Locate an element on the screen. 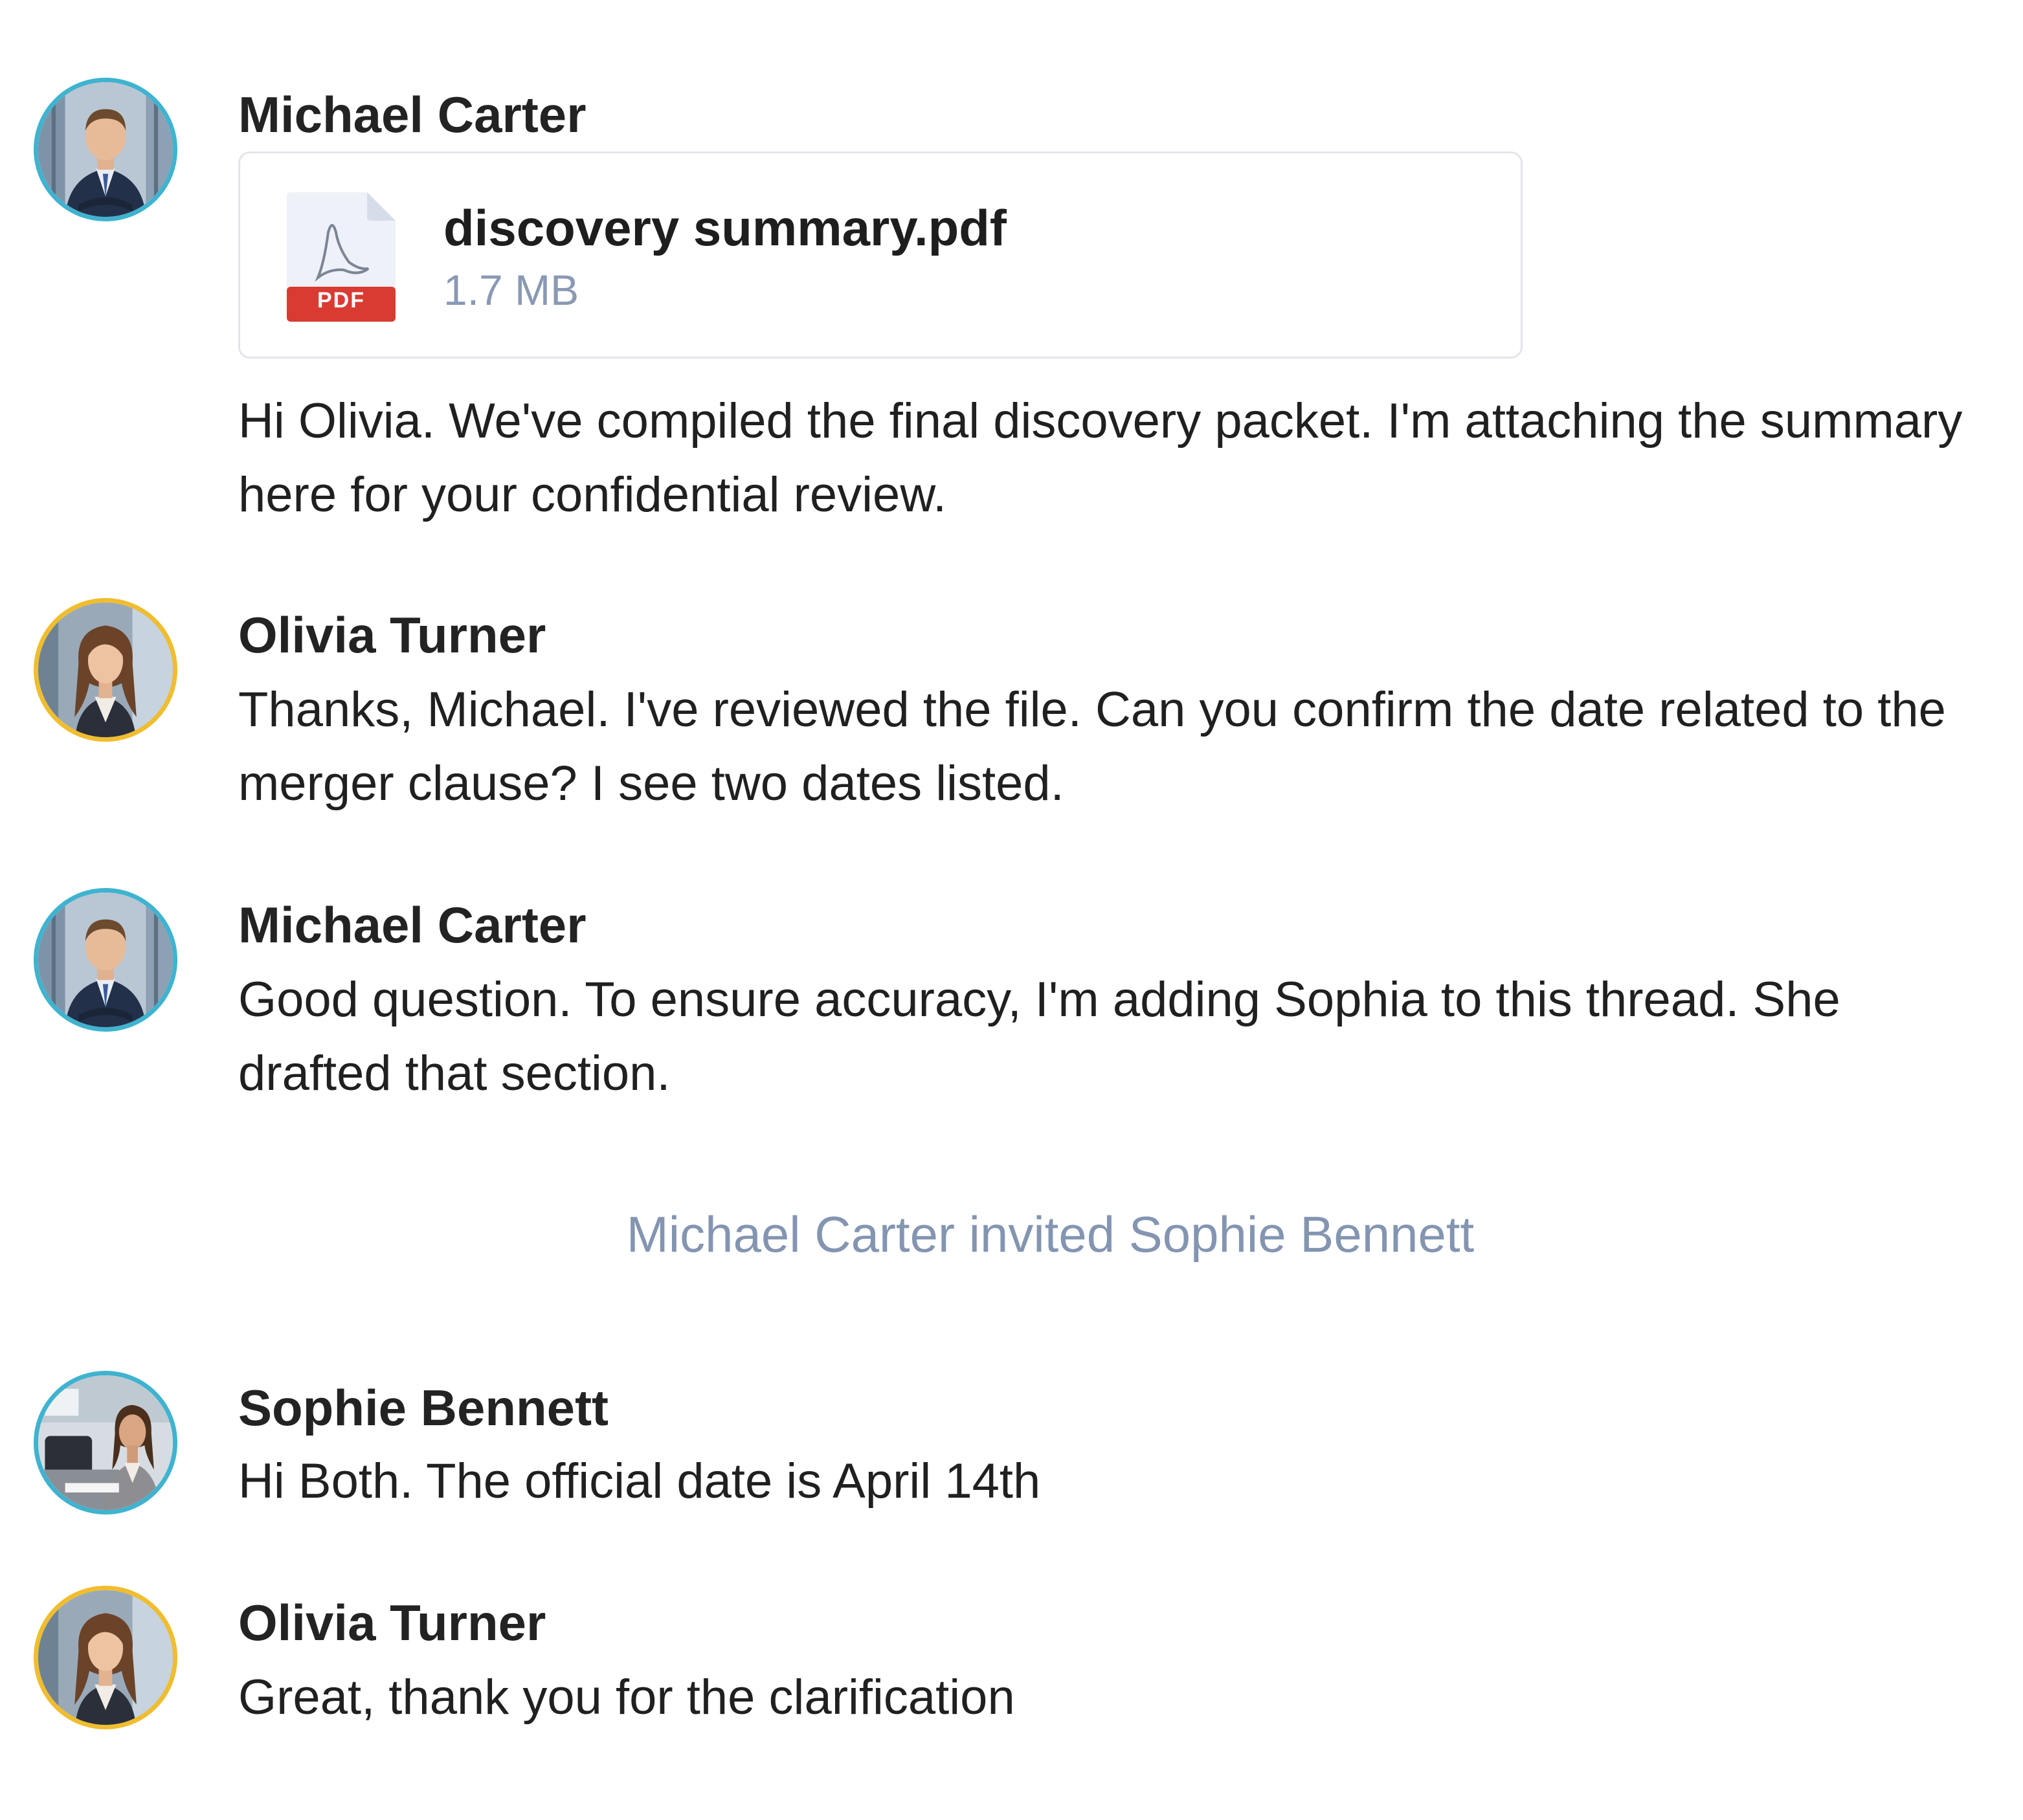 The width and height of the screenshot is (2023, 1820). system-note-invite: Michael Carter invited Sophie Bennett is located at coordinates (1050, 1234).